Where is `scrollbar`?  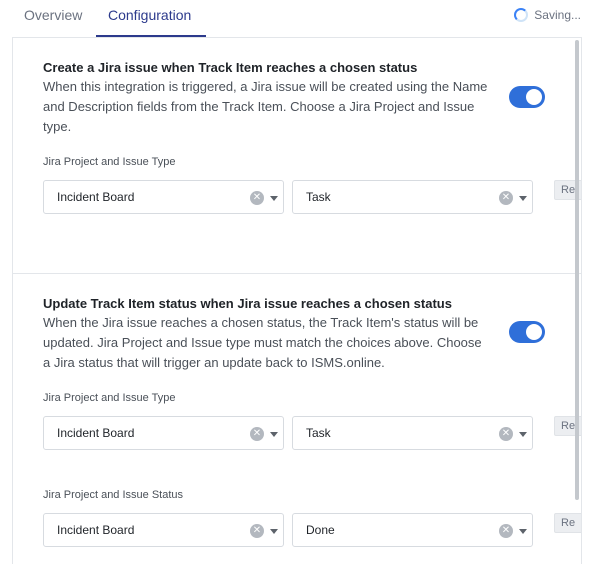
scrollbar is located at coordinates (577, 270).